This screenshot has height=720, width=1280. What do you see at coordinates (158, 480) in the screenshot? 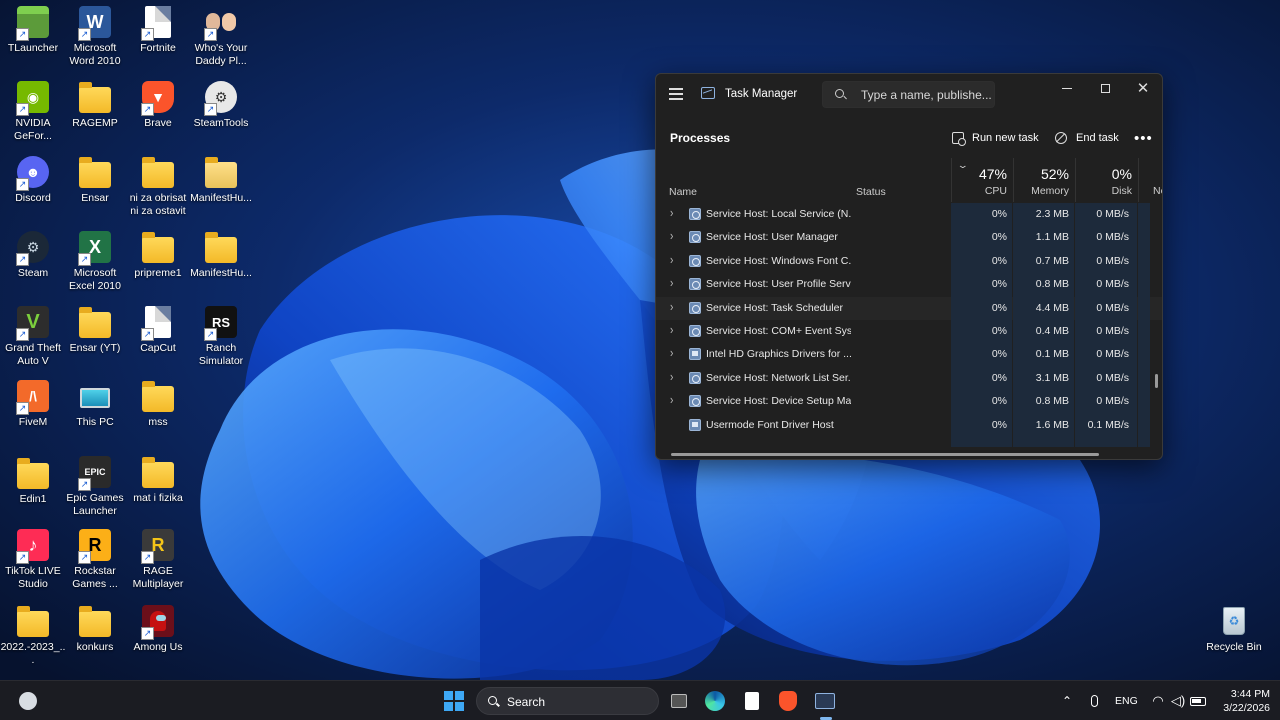
I see `desktop-icon-mat-i-fizika: mat i fizika` at bounding box center [158, 480].